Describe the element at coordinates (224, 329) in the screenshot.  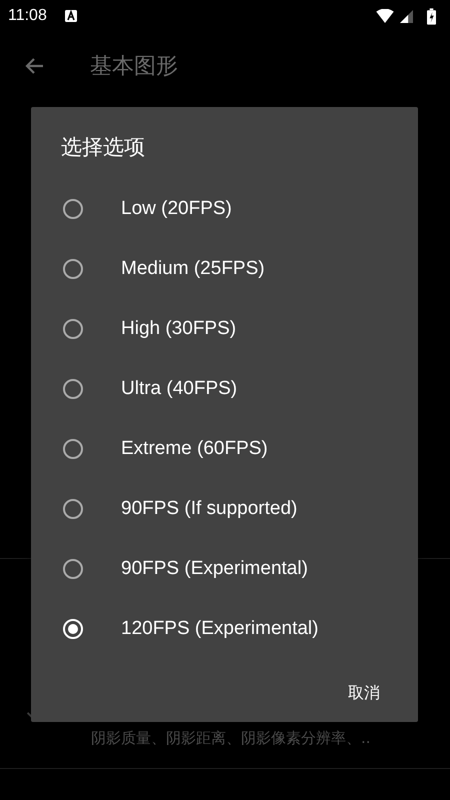
I see `radio-option: High (30FPS)` at that location.